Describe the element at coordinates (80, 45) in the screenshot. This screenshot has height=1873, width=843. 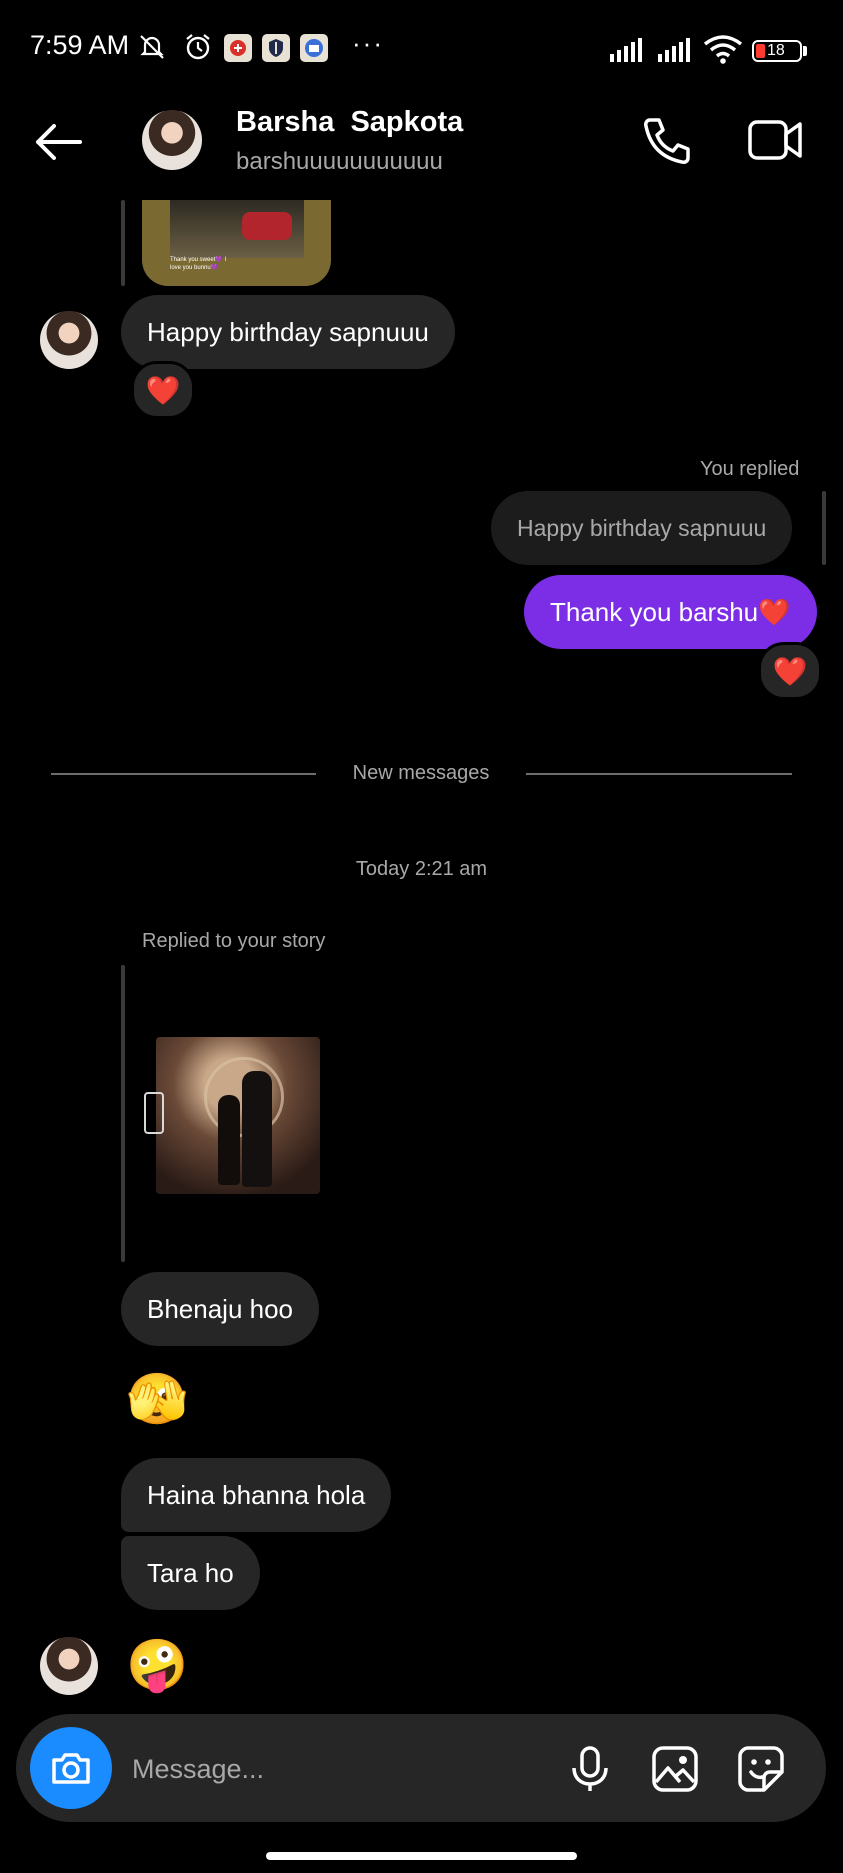
I see `status-time: 7:59 AM` at that location.